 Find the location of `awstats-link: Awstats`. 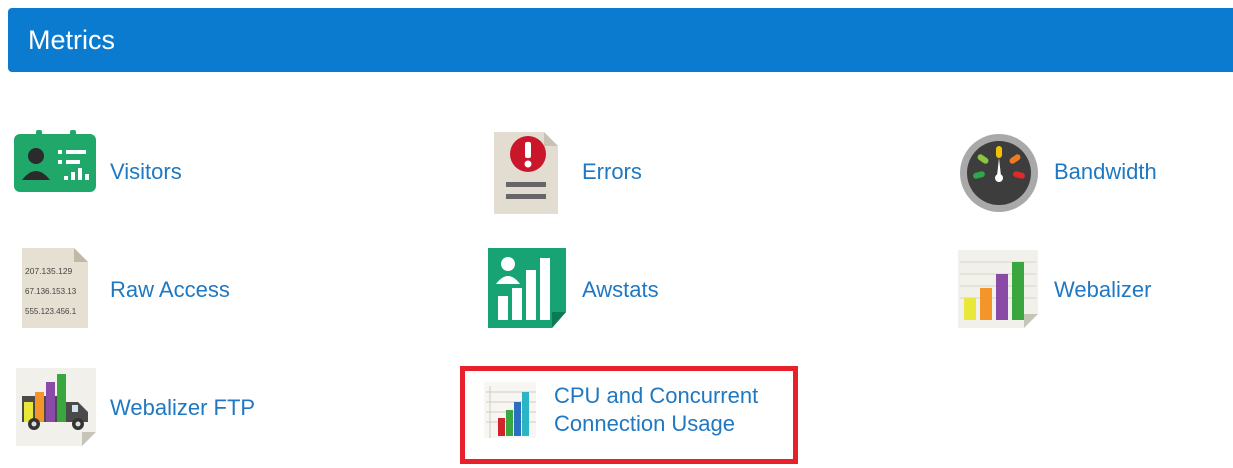

awstats-link: Awstats is located at coordinates (588, 290).